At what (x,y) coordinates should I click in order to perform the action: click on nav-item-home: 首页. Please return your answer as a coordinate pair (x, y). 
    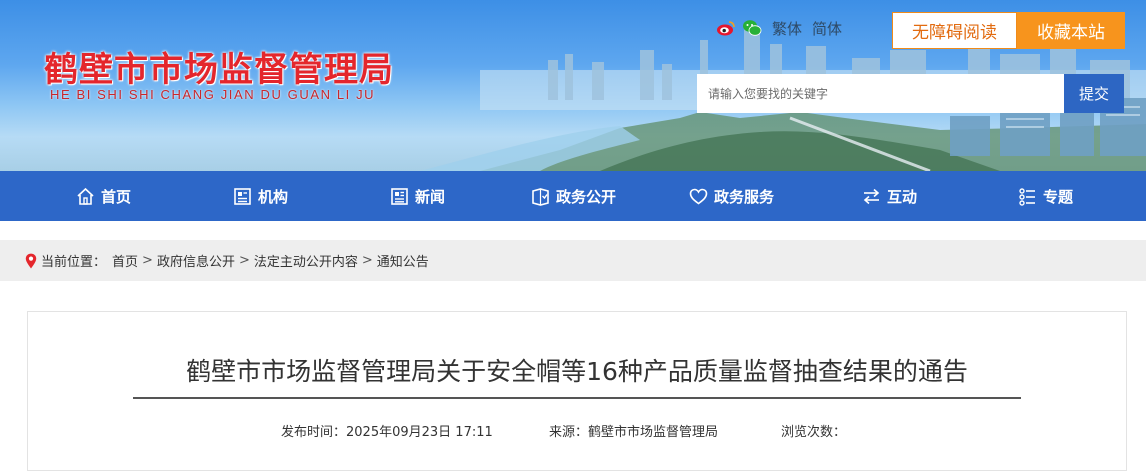
    Looking at the image, I should click on (103, 196).